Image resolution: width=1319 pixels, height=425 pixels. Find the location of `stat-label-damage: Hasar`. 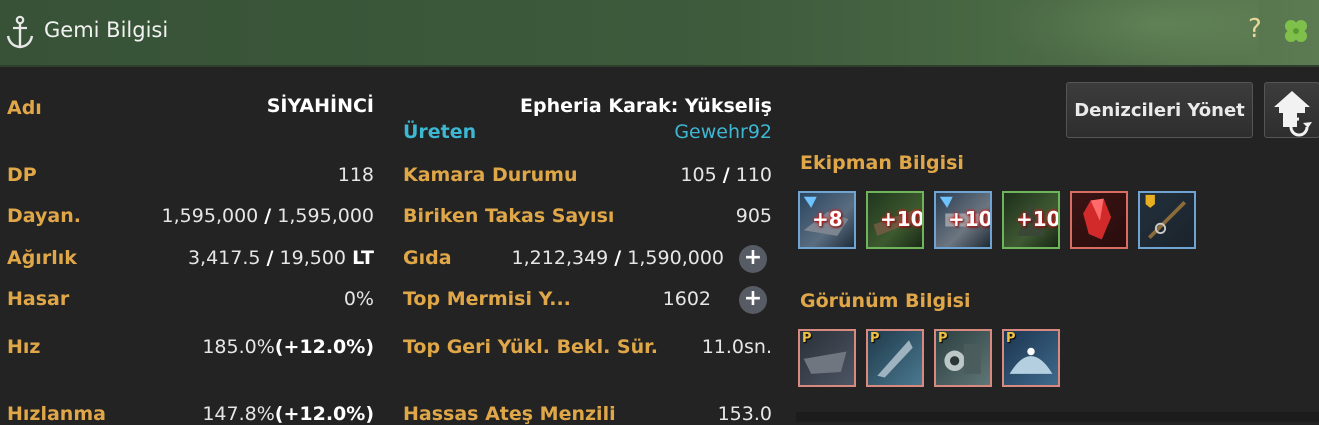

stat-label-damage: Hasar is located at coordinates (38, 299).